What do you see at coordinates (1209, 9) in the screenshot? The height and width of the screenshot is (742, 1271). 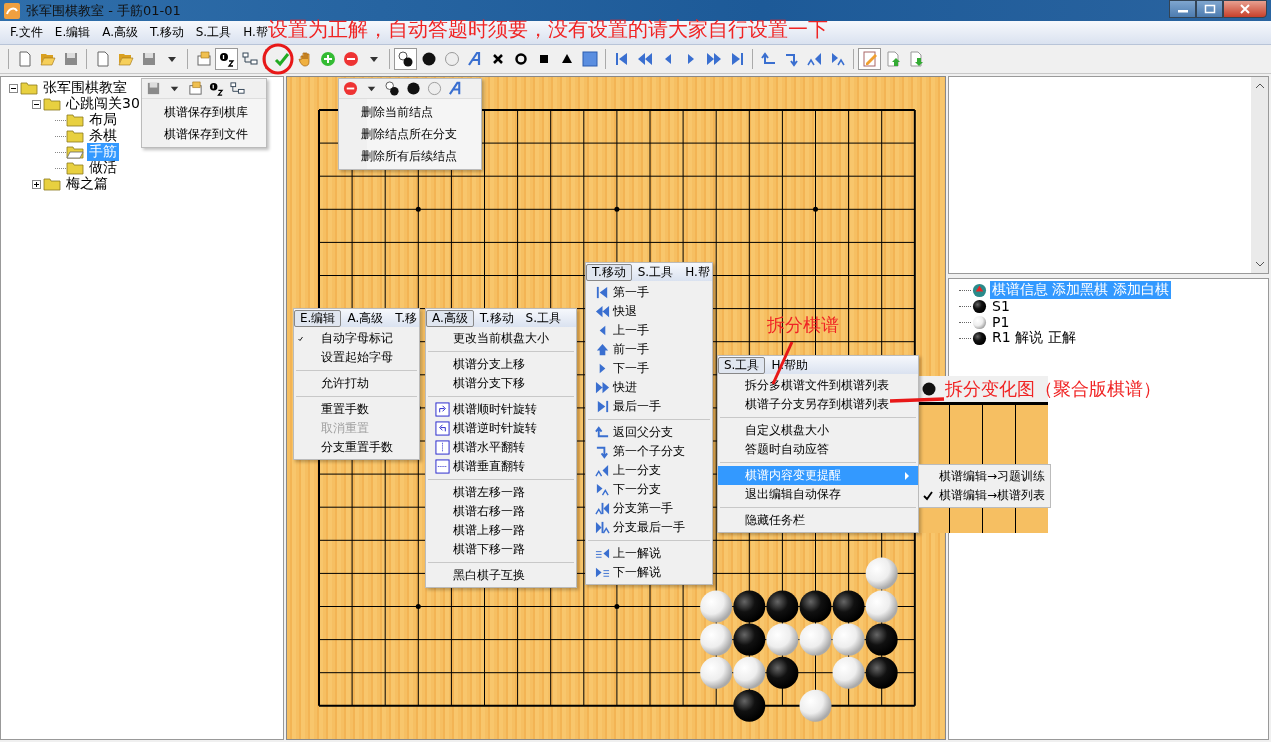 I see `maximize-button` at bounding box center [1209, 9].